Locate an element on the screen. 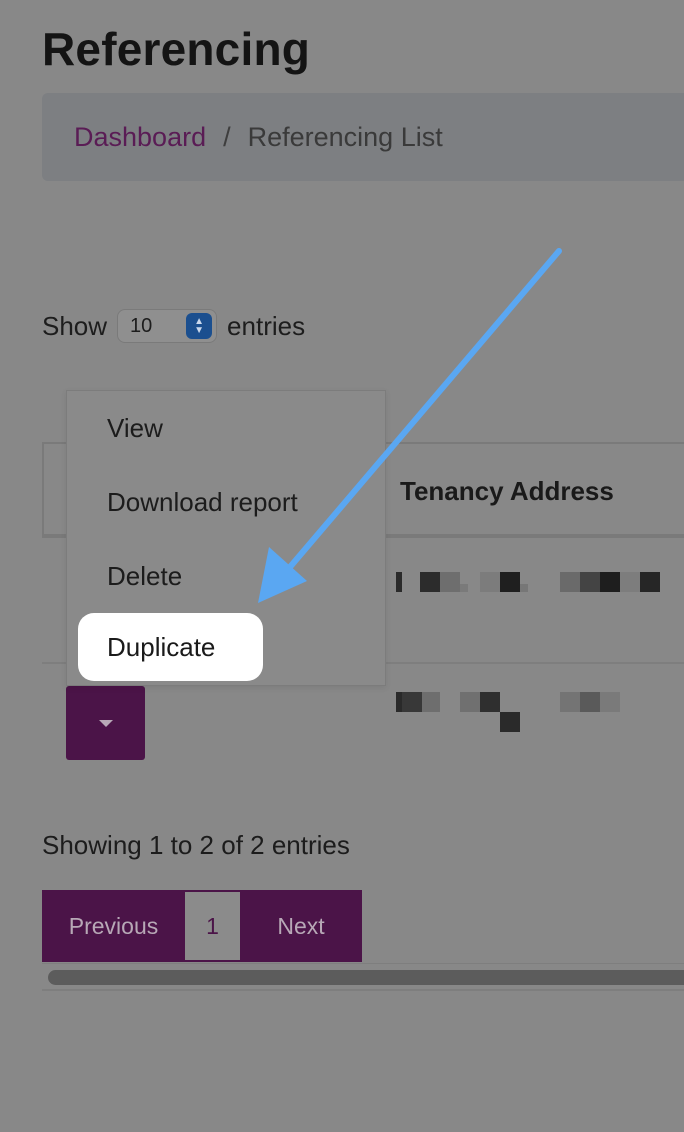 This screenshot has height=1132, width=684. row-actions-button is located at coordinates (105, 723).